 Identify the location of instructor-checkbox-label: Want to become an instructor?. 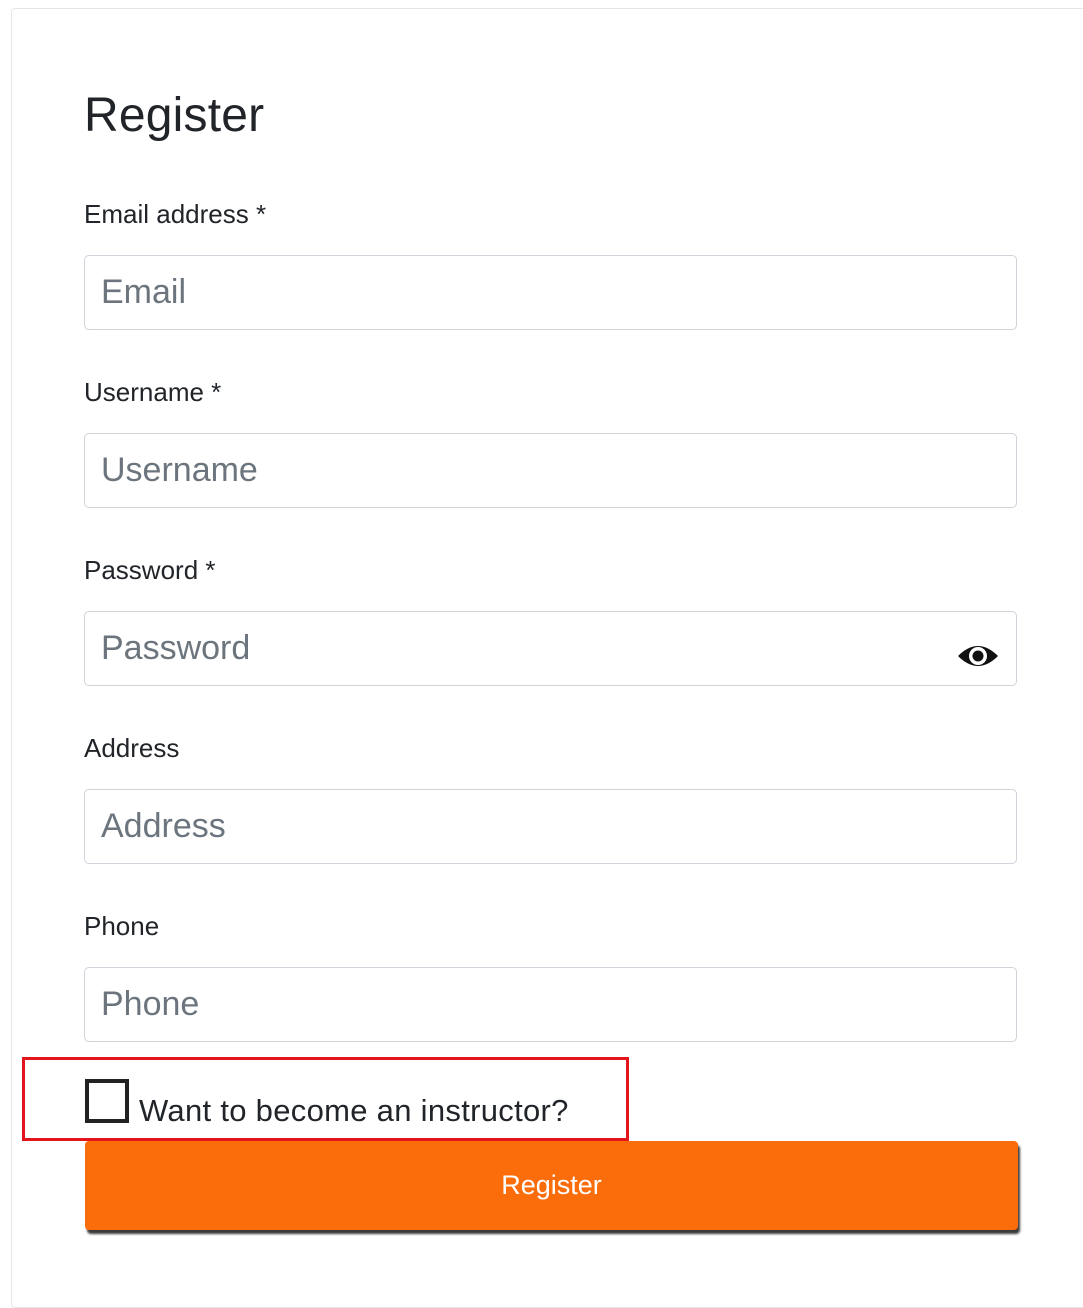
(354, 1110).